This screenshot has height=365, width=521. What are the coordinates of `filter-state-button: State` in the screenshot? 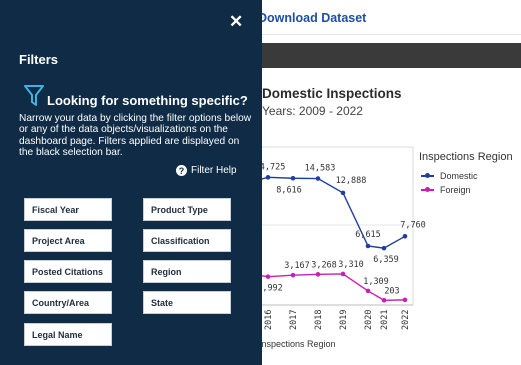 It's located at (187, 302).